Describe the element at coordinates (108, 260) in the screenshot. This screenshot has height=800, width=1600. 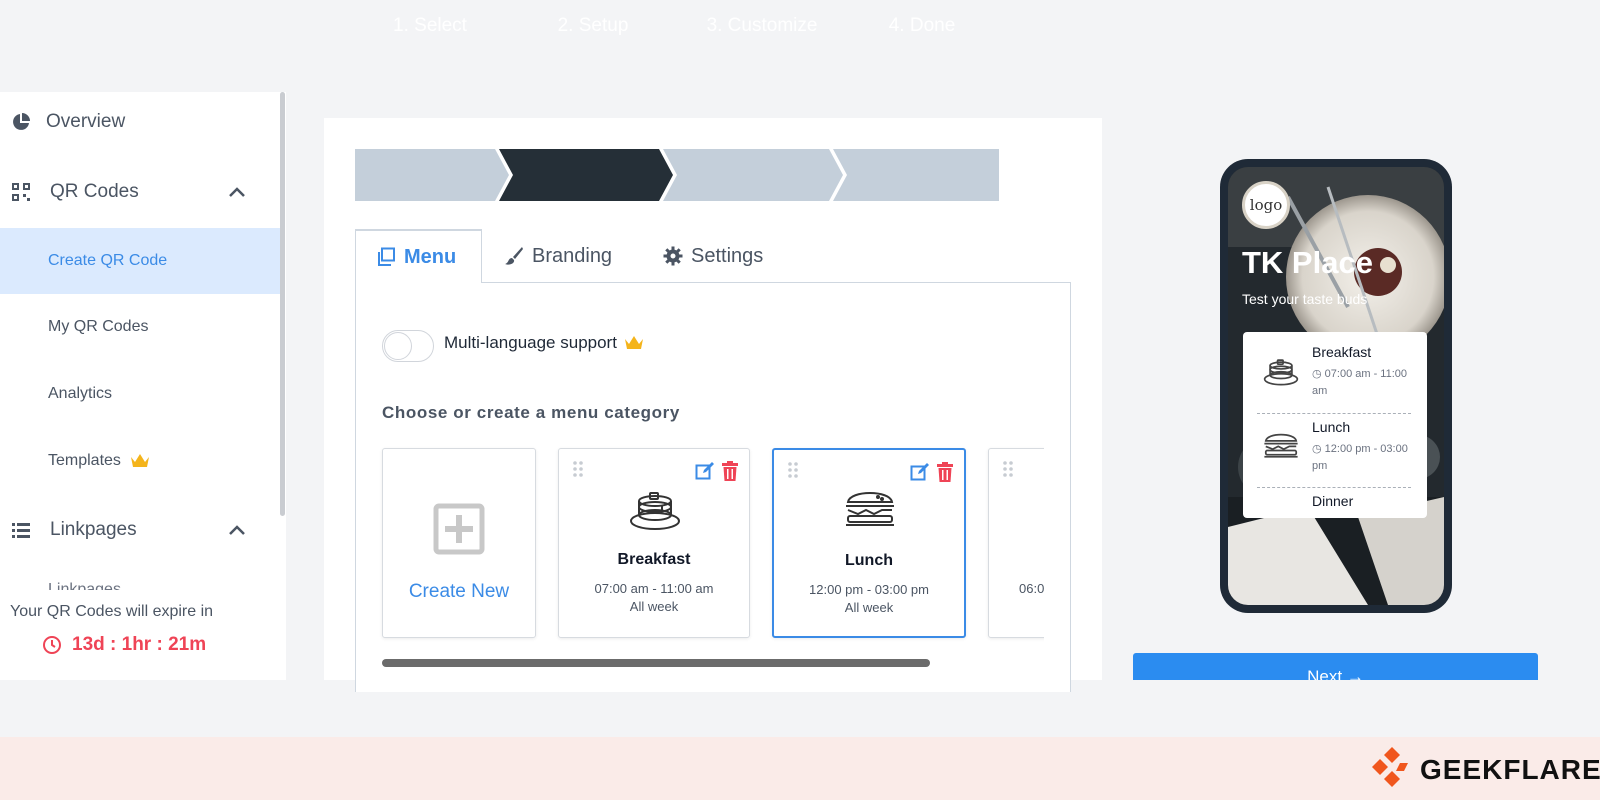
I see `sidebar-item-label: Create QR Code` at that location.